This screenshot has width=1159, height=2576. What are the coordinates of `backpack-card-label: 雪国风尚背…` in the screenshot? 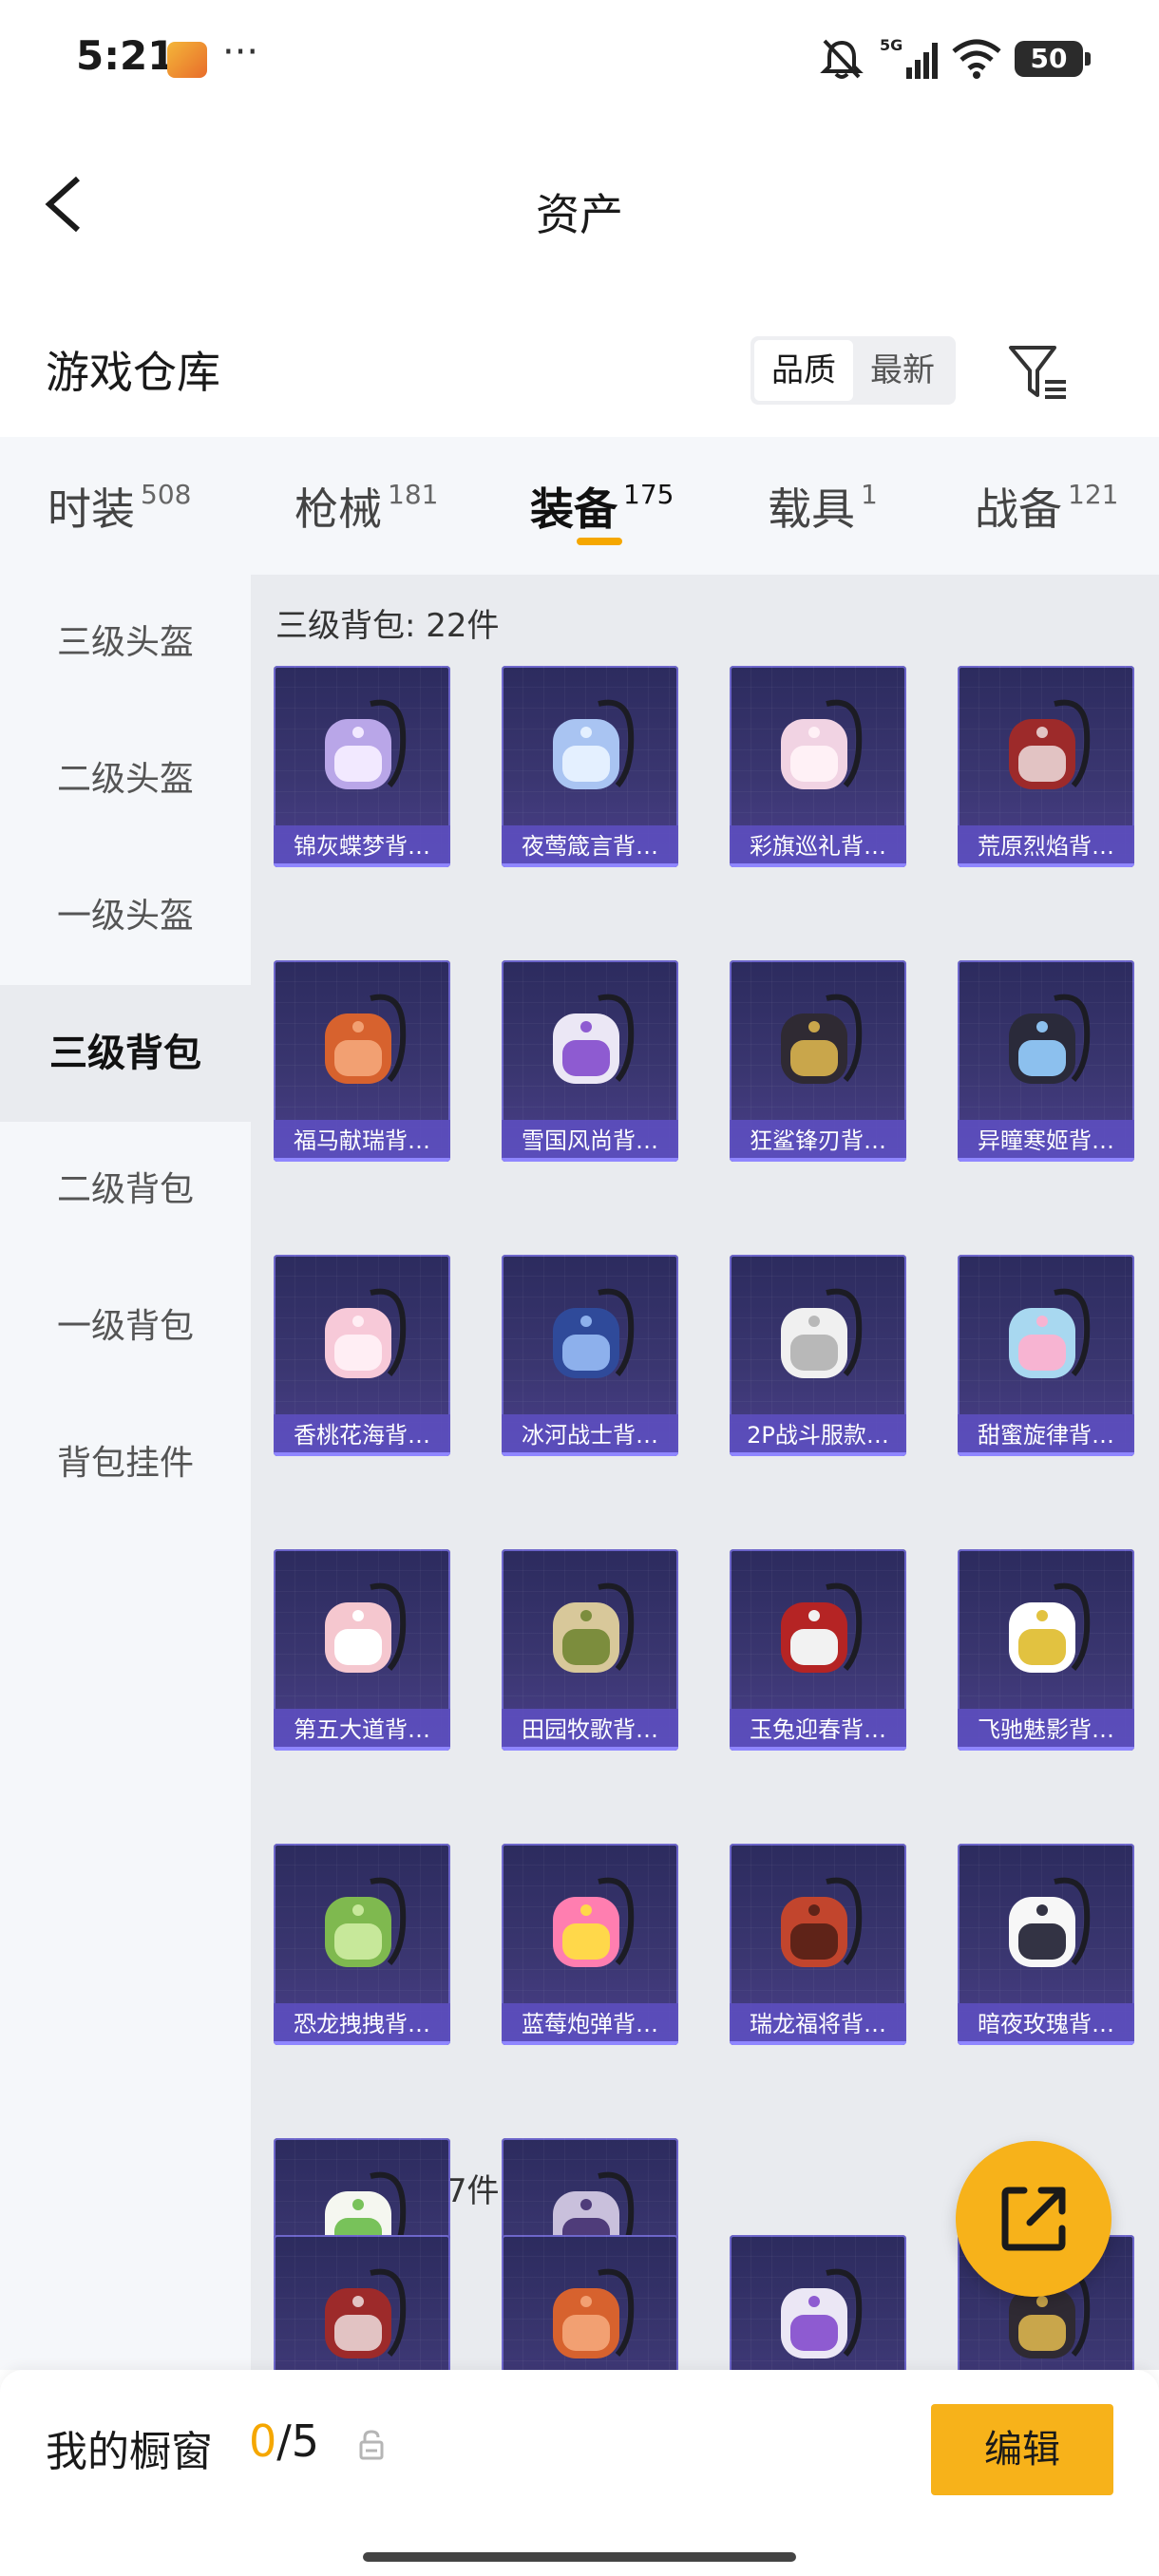 It's located at (590, 1141).